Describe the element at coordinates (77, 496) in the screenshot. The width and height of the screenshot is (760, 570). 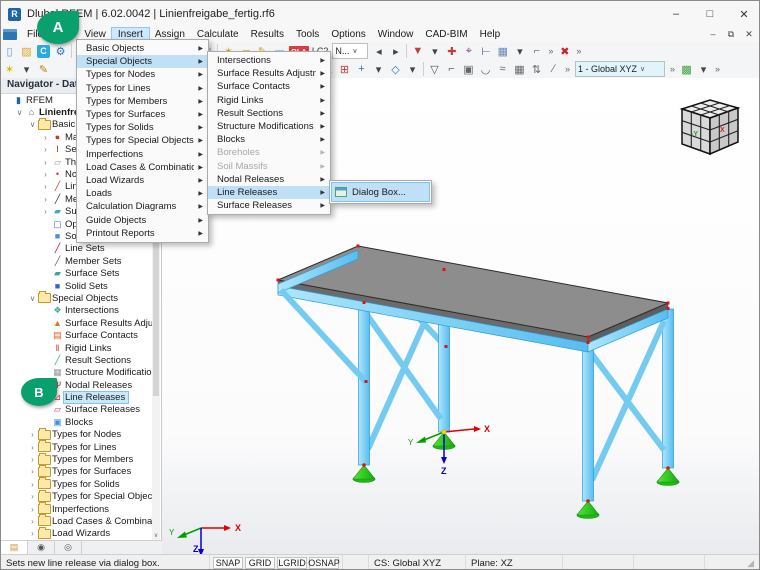
I see `tree-item-types-for-special-objects: › Types for Special Objects` at that location.